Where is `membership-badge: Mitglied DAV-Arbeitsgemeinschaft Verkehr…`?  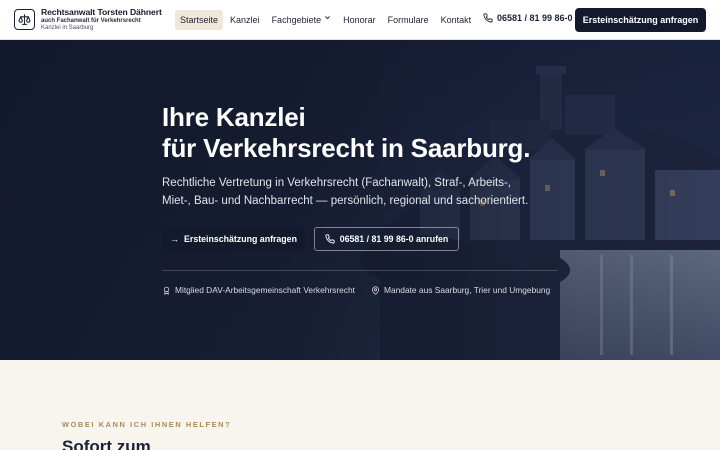 membership-badge: Mitglied DAV-Arbeitsgemeinschaft Verkehr… is located at coordinates (258, 290).